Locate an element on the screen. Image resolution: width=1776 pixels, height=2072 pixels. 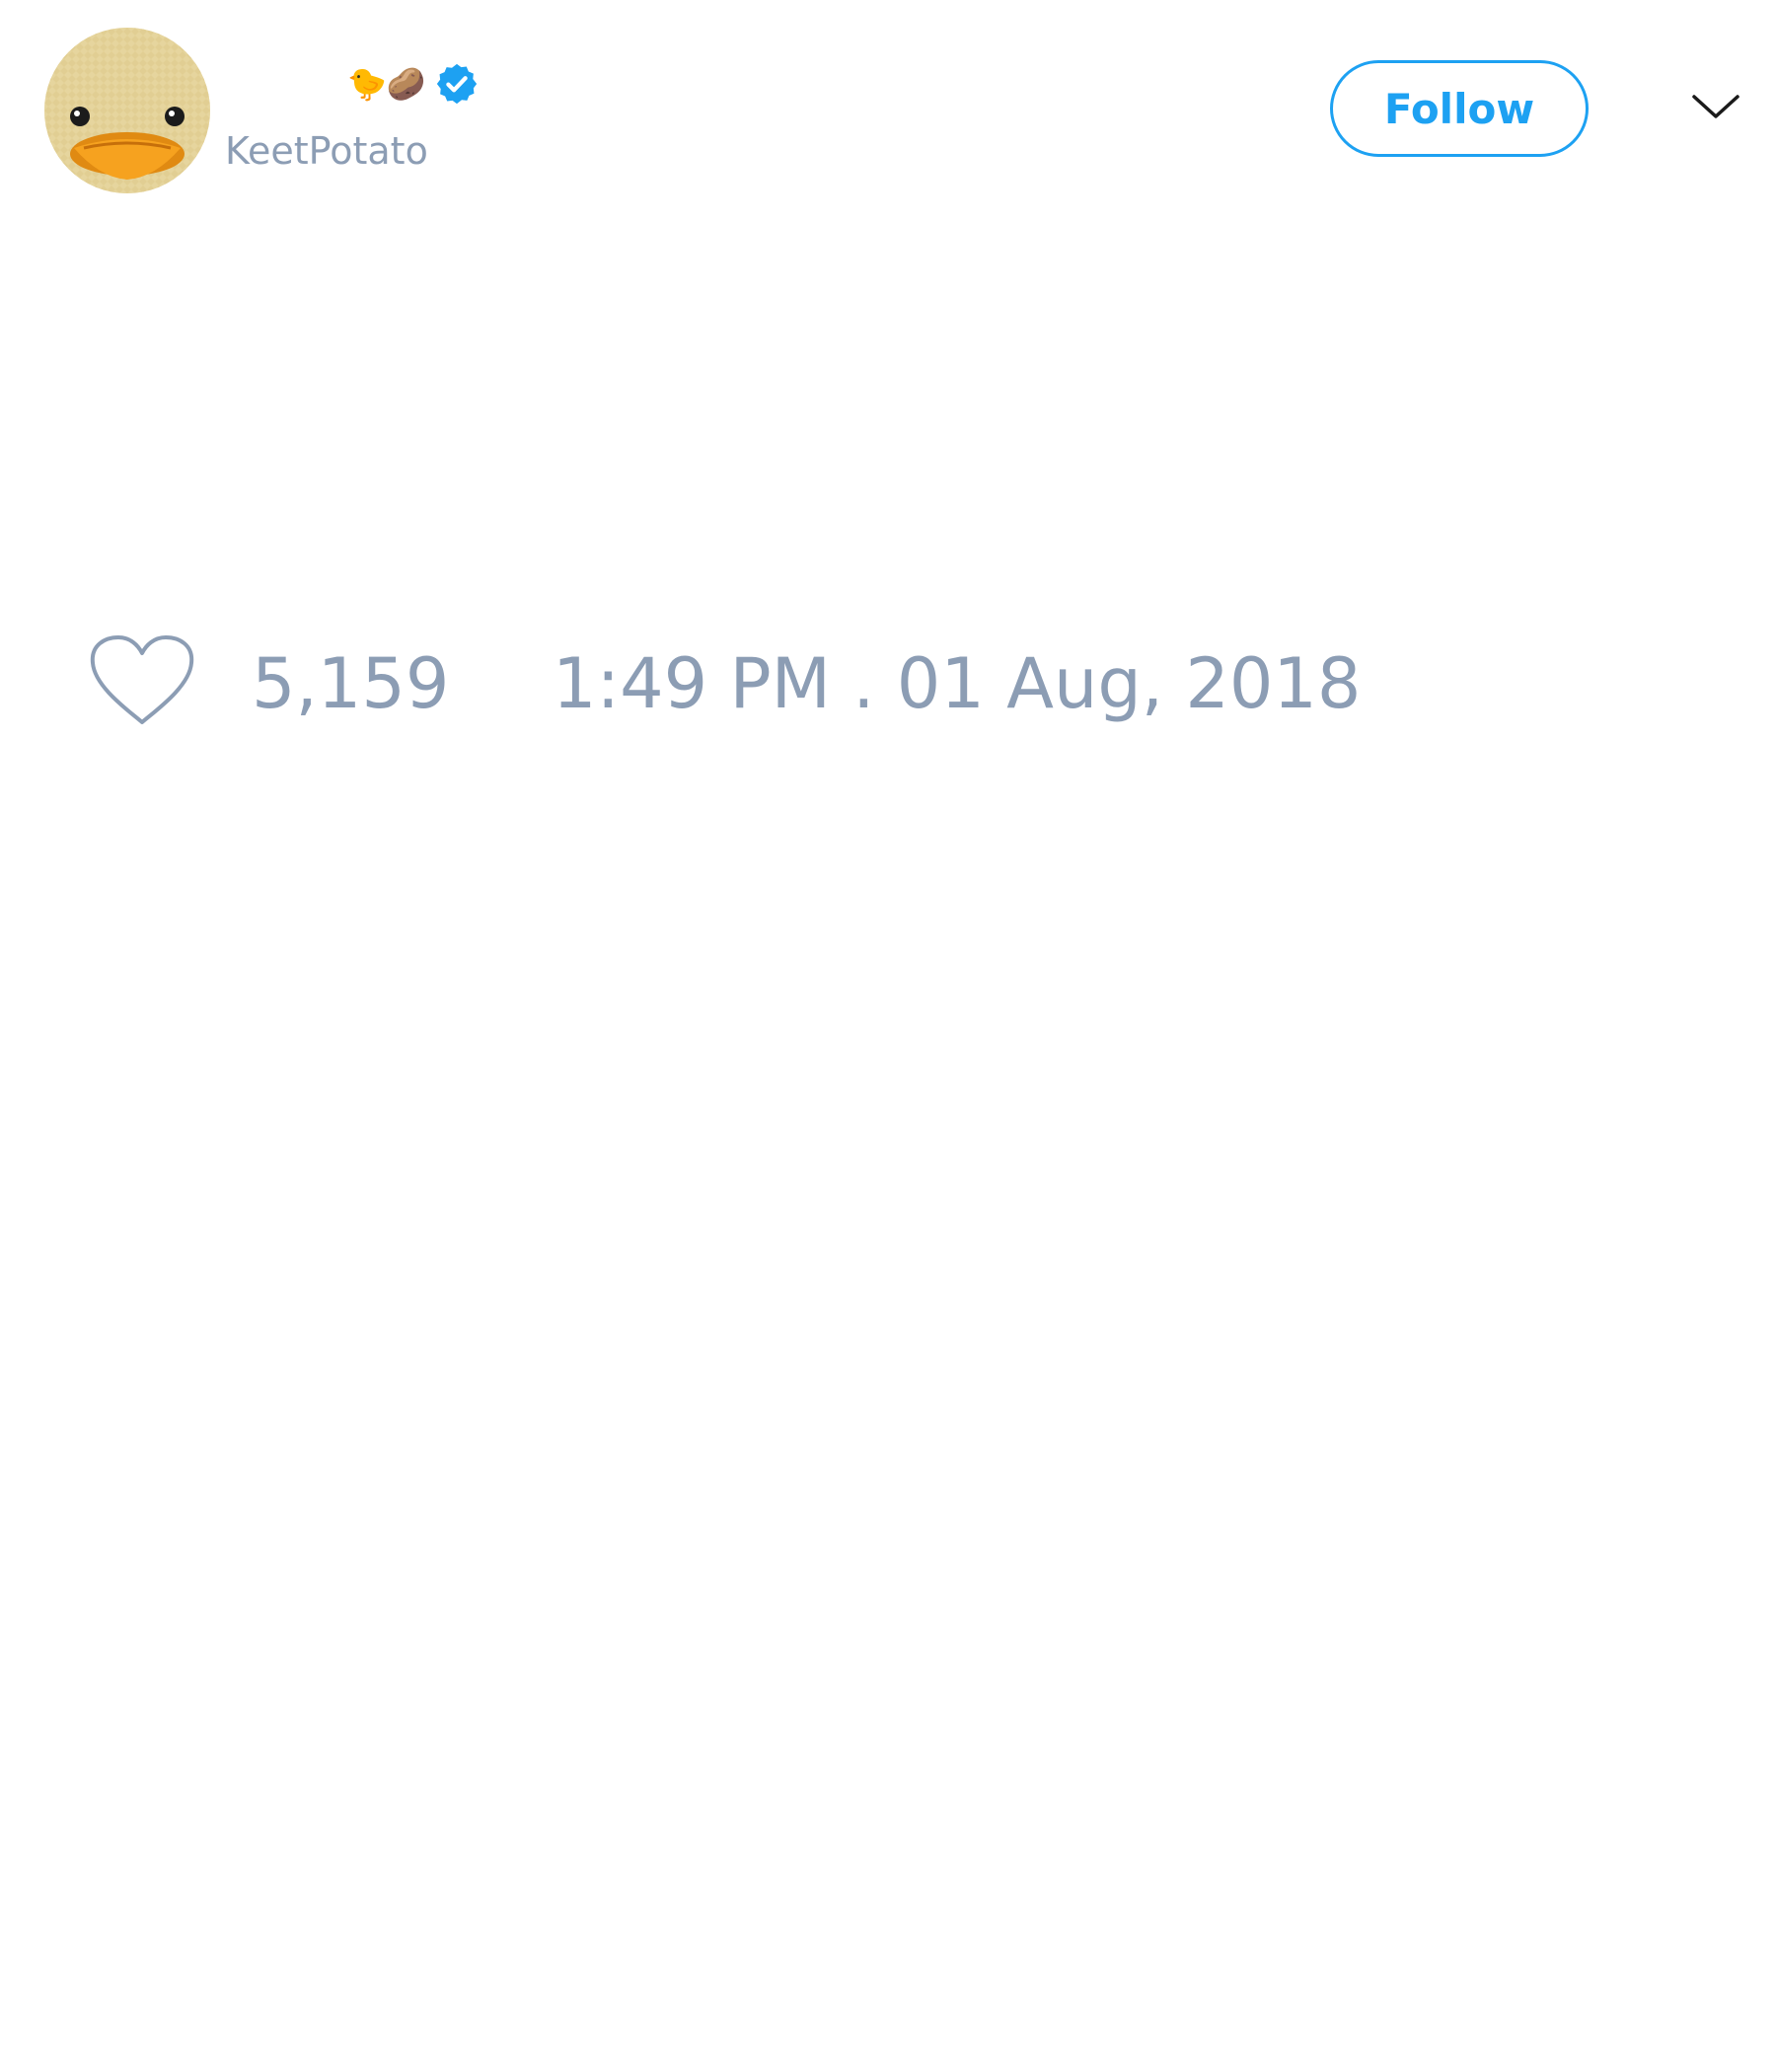
chevron-down-icon is located at coordinates (1716, 106).